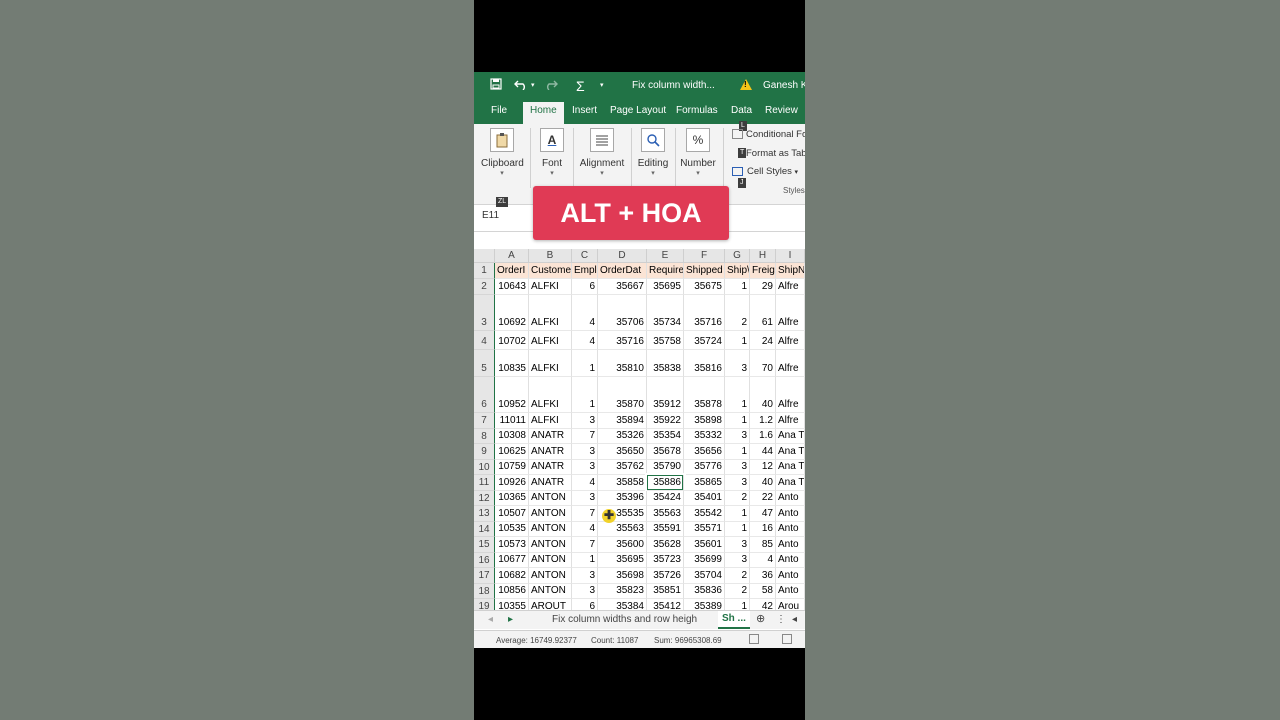 The image size is (1280, 720). What do you see at coordinates (622, 545) in the screenshot?
I see `table-cell: 35600` at bounding box center [622, 545].